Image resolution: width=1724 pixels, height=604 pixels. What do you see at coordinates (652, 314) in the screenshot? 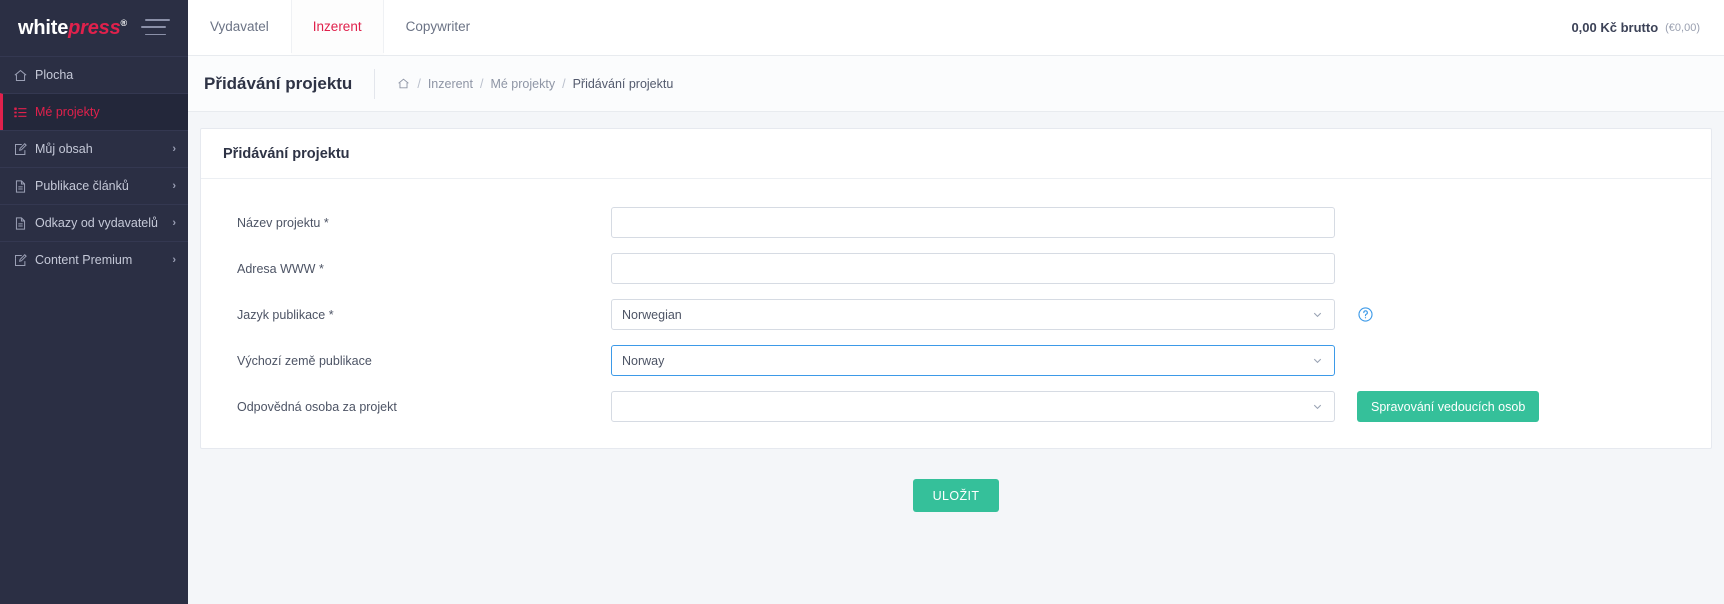
I see `publication-language-value: Norwegian` at bounding box center [652, 314].